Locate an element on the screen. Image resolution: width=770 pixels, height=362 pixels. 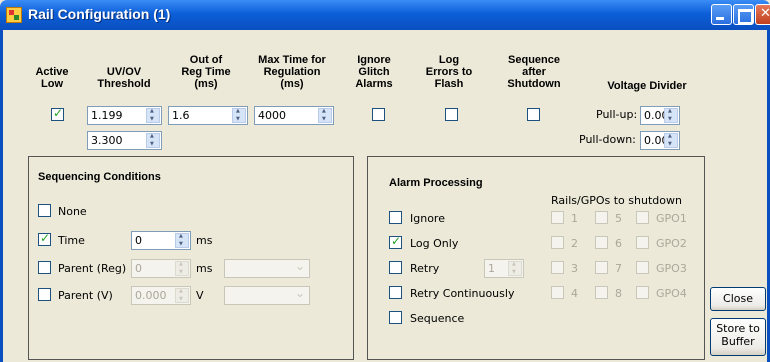
window-title: Rail Configuration (1) is located at coordinates (99, 14).